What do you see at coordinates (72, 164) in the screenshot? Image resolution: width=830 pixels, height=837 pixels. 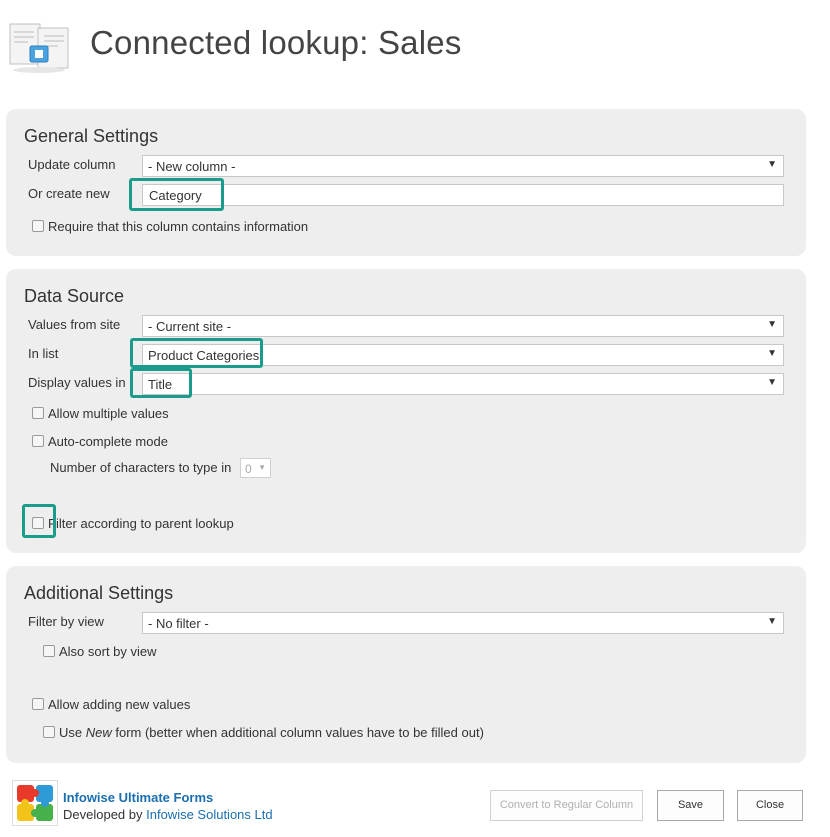 I see `update-column-label: Update column` at bounding box center [72, 164].